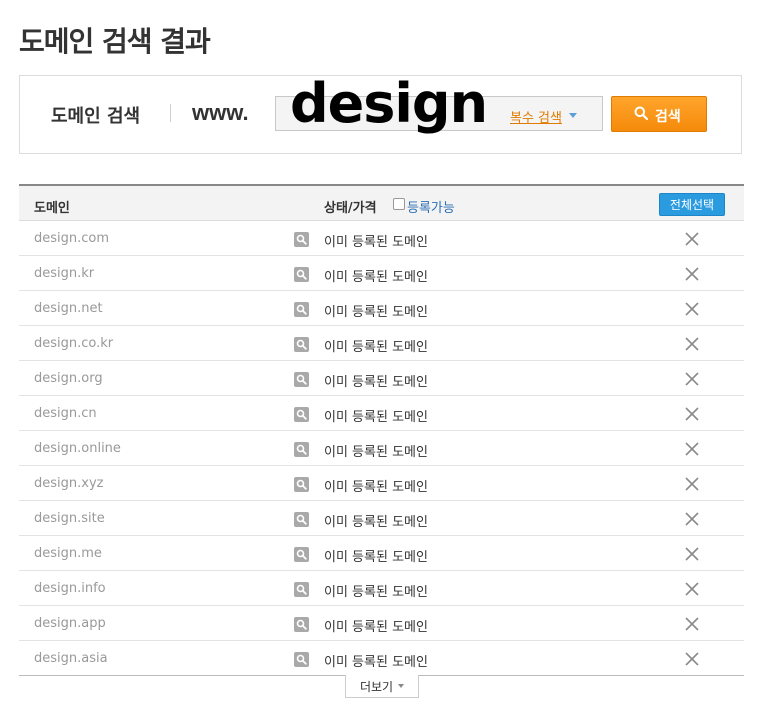 This screenshot has width=758, height=705. I want to click on row-domain: design.info, so click(70, 588).